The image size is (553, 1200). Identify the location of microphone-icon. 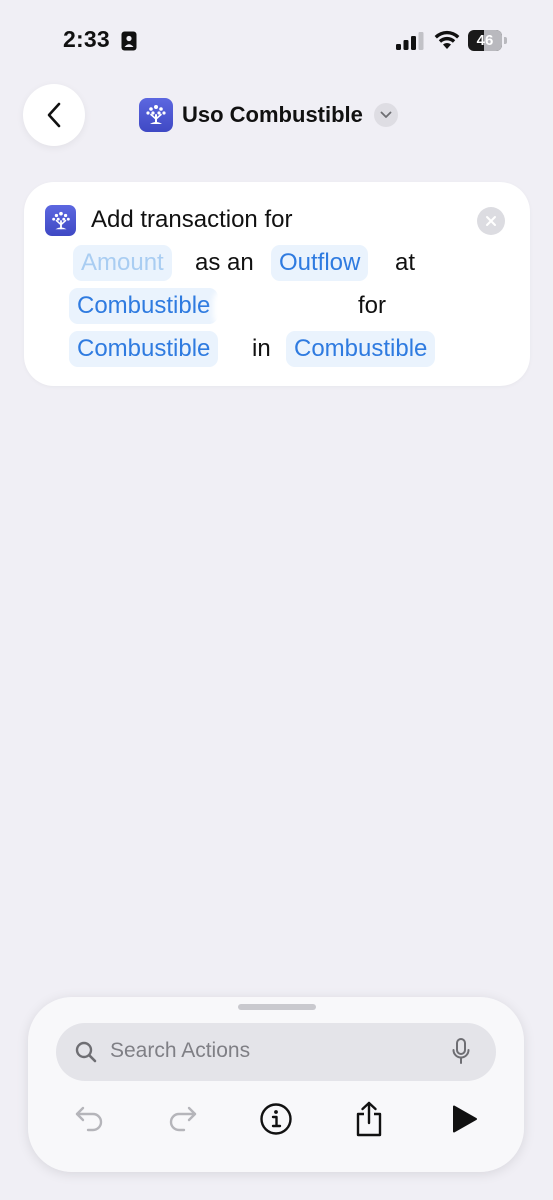
(461, 1052).